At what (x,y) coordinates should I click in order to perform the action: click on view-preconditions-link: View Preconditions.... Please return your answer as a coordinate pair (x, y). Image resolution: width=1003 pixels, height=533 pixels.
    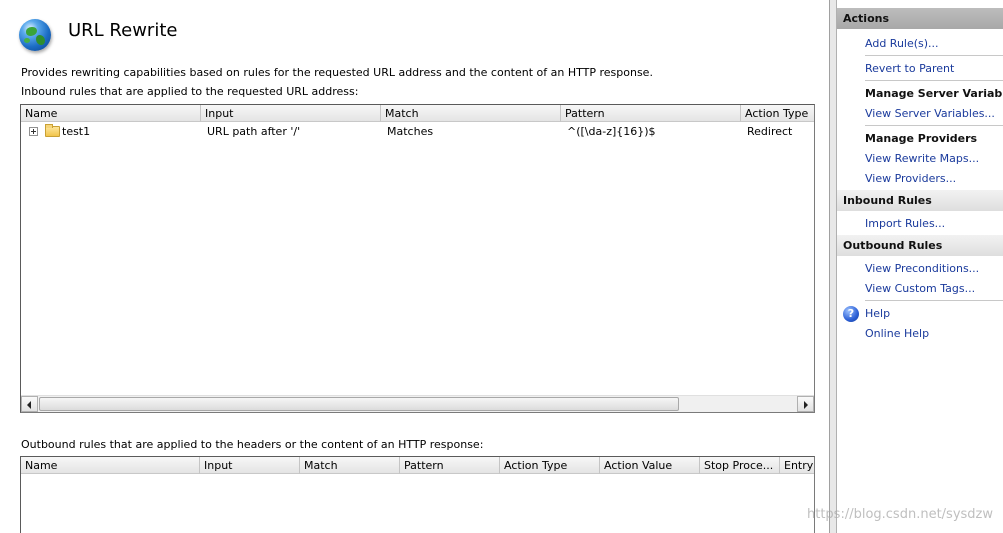
    Looking at the image, I should click on (922, 268).